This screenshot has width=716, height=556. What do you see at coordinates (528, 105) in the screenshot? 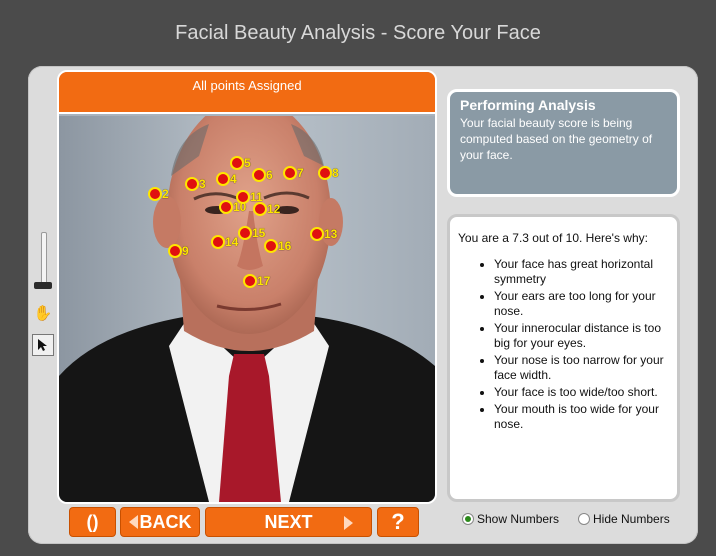
I see `analysis-title: Performing Analysis` at bounding box center [528, 105].